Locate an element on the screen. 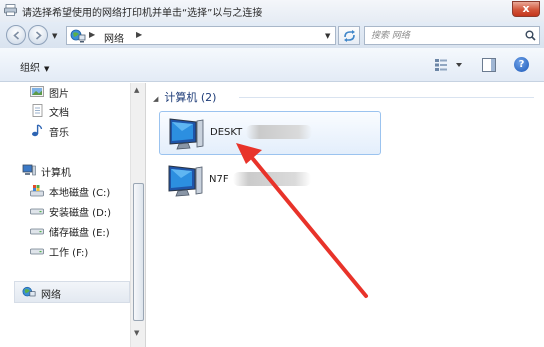 This screenshot has height=347, width=544. pictures-icon is located at coordinates (37, 91).